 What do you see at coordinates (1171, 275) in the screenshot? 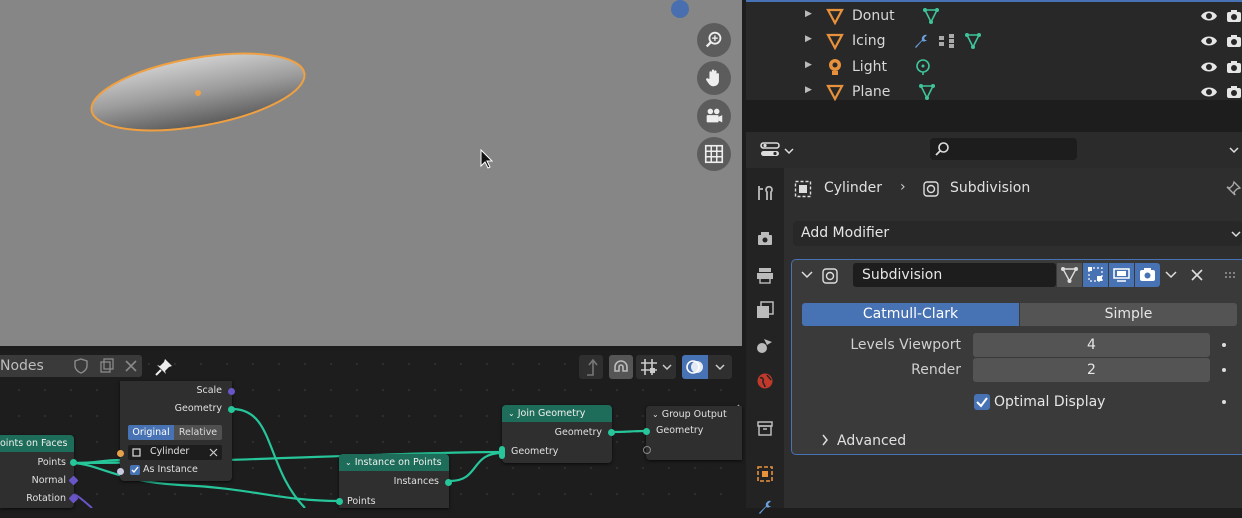
I see `modifier-menu-chevron-icon` at bounding box center [1171, 275].